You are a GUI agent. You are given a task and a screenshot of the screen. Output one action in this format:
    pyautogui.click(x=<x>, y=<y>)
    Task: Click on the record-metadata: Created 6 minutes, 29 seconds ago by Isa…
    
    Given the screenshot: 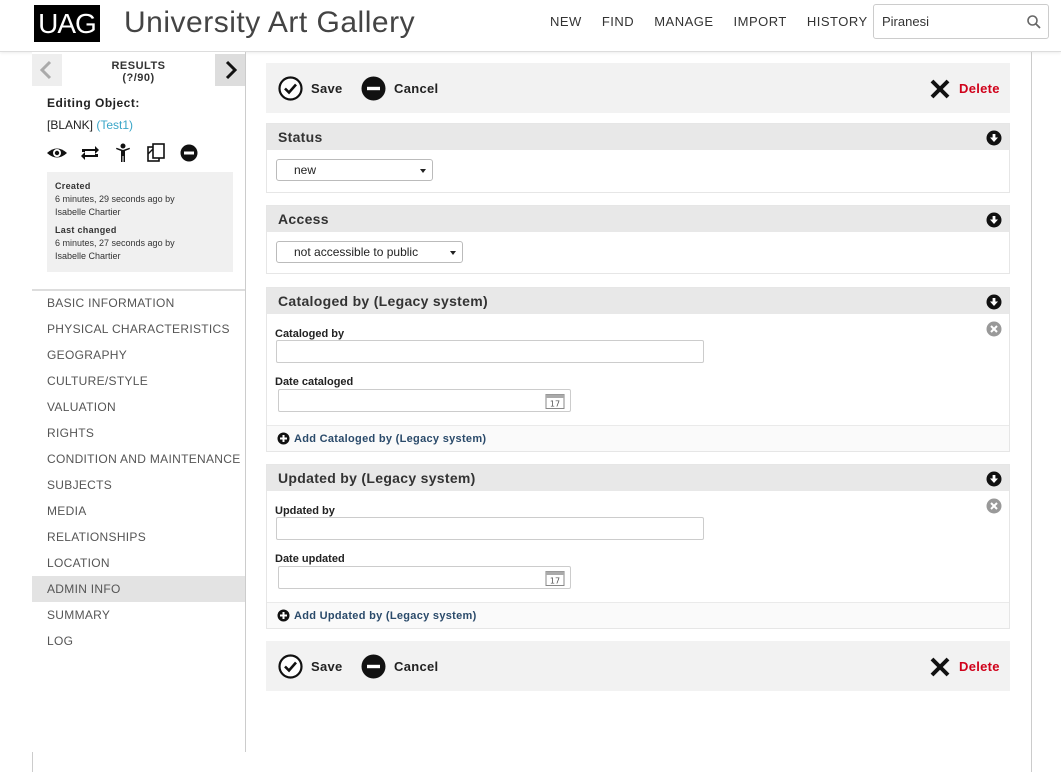 What is the action you would take?
    pyautogui.click(x=140, y=222)
    